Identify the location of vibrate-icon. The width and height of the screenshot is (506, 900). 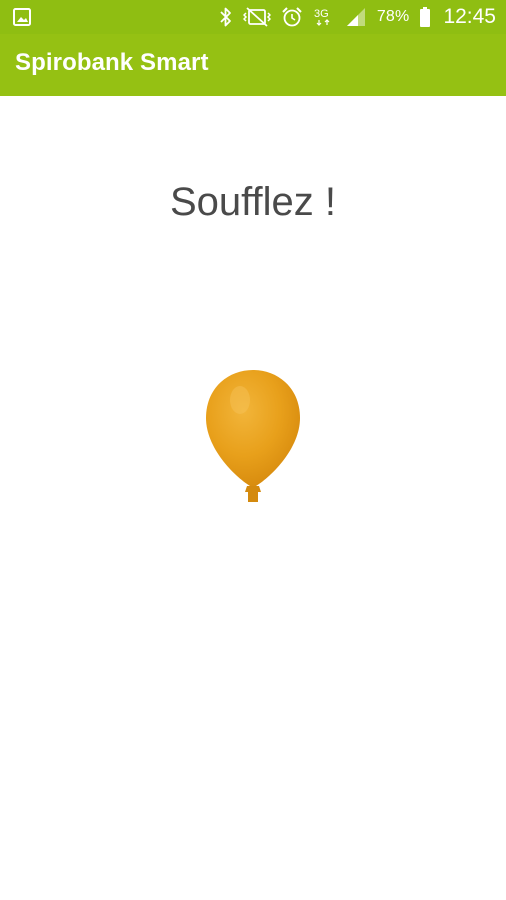
(256, 17).